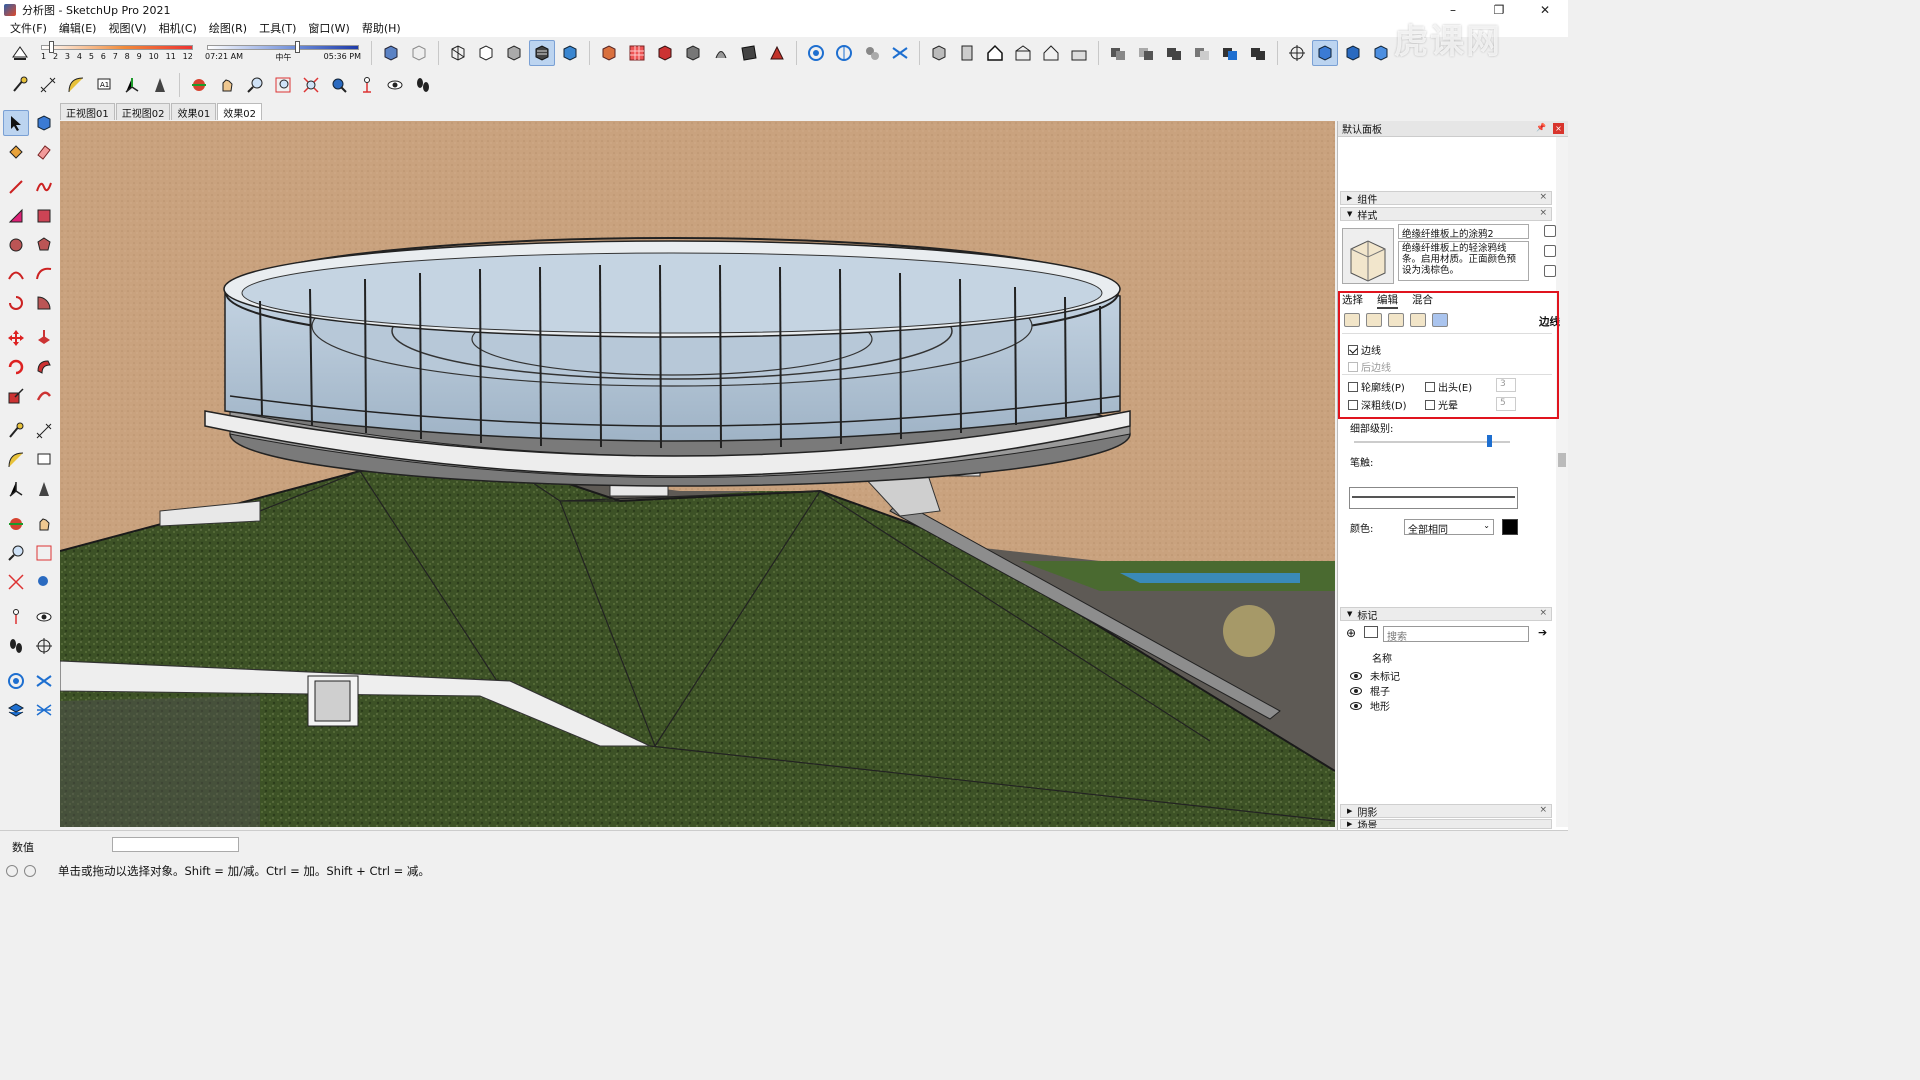  What do you see at coordinates (1202, 53) in the screenshot?
I see `subtract-icon` at bounding box center [1202, 53].